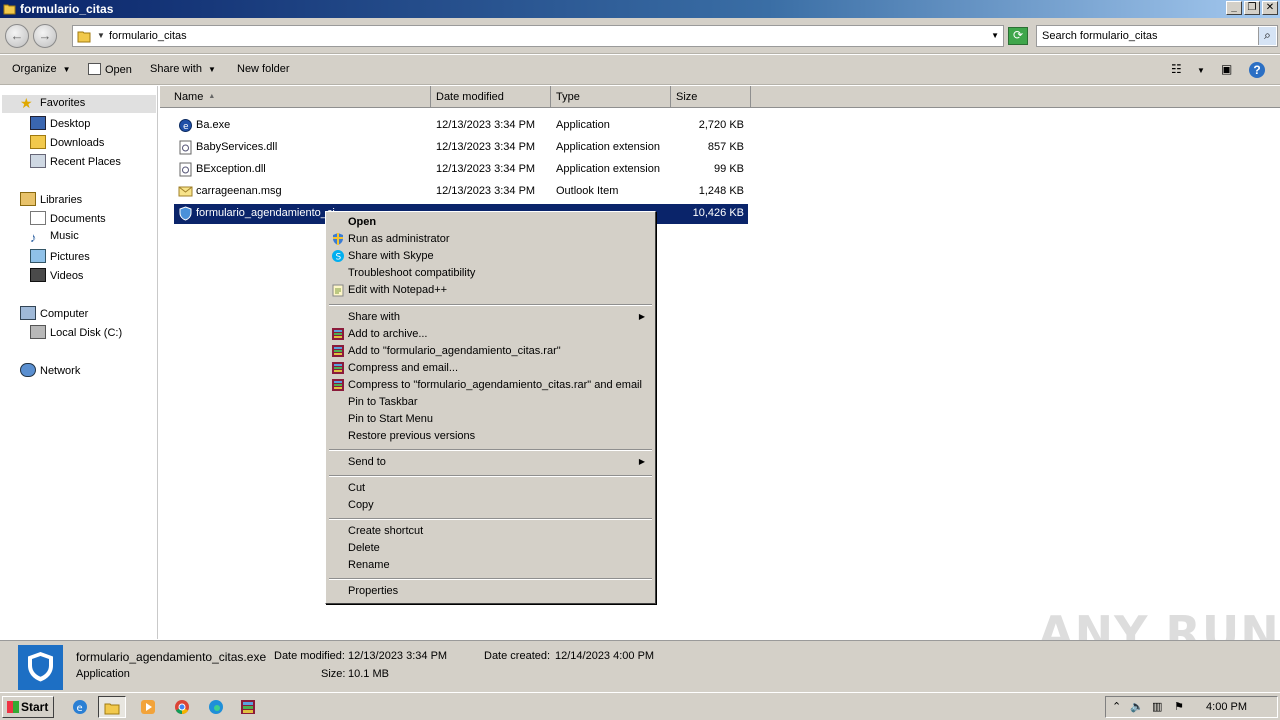  What do you see at coordinates (373, 591) in the screenshot?
I see `menu-label: Properties` at bounding box center [373, 591].